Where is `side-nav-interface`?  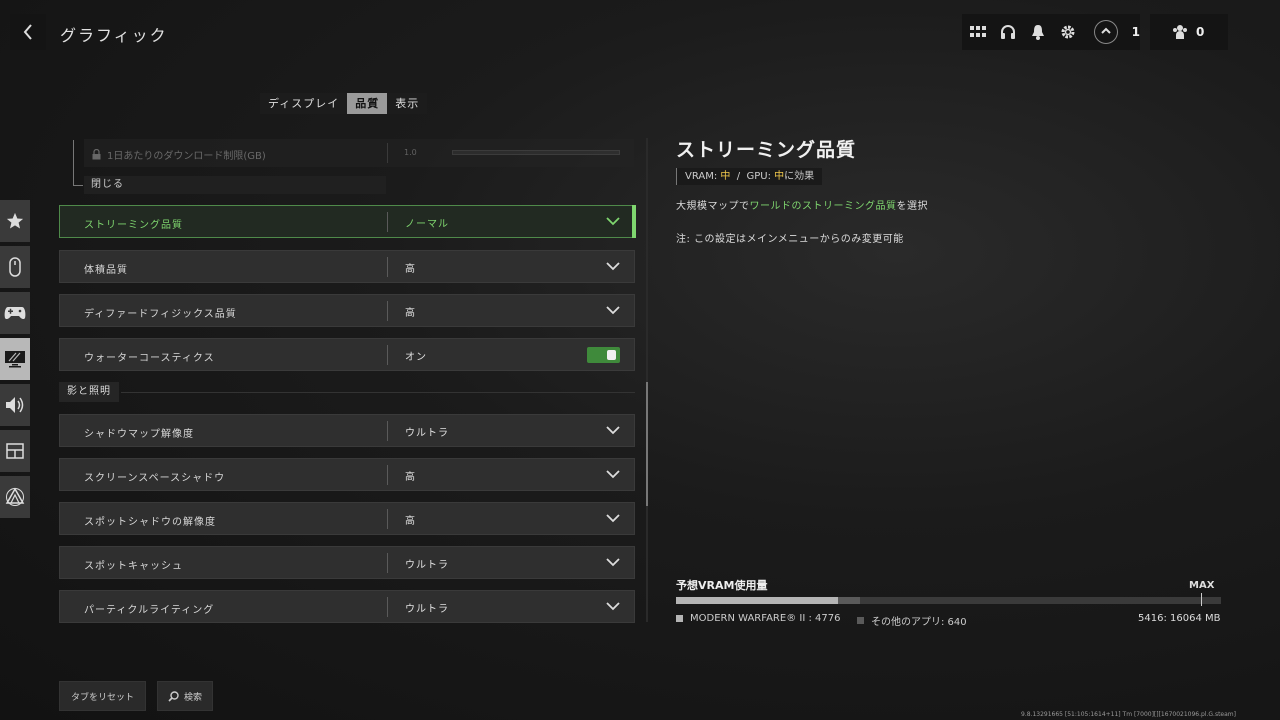 side-nav-interface is located at coordinates (15, 451).